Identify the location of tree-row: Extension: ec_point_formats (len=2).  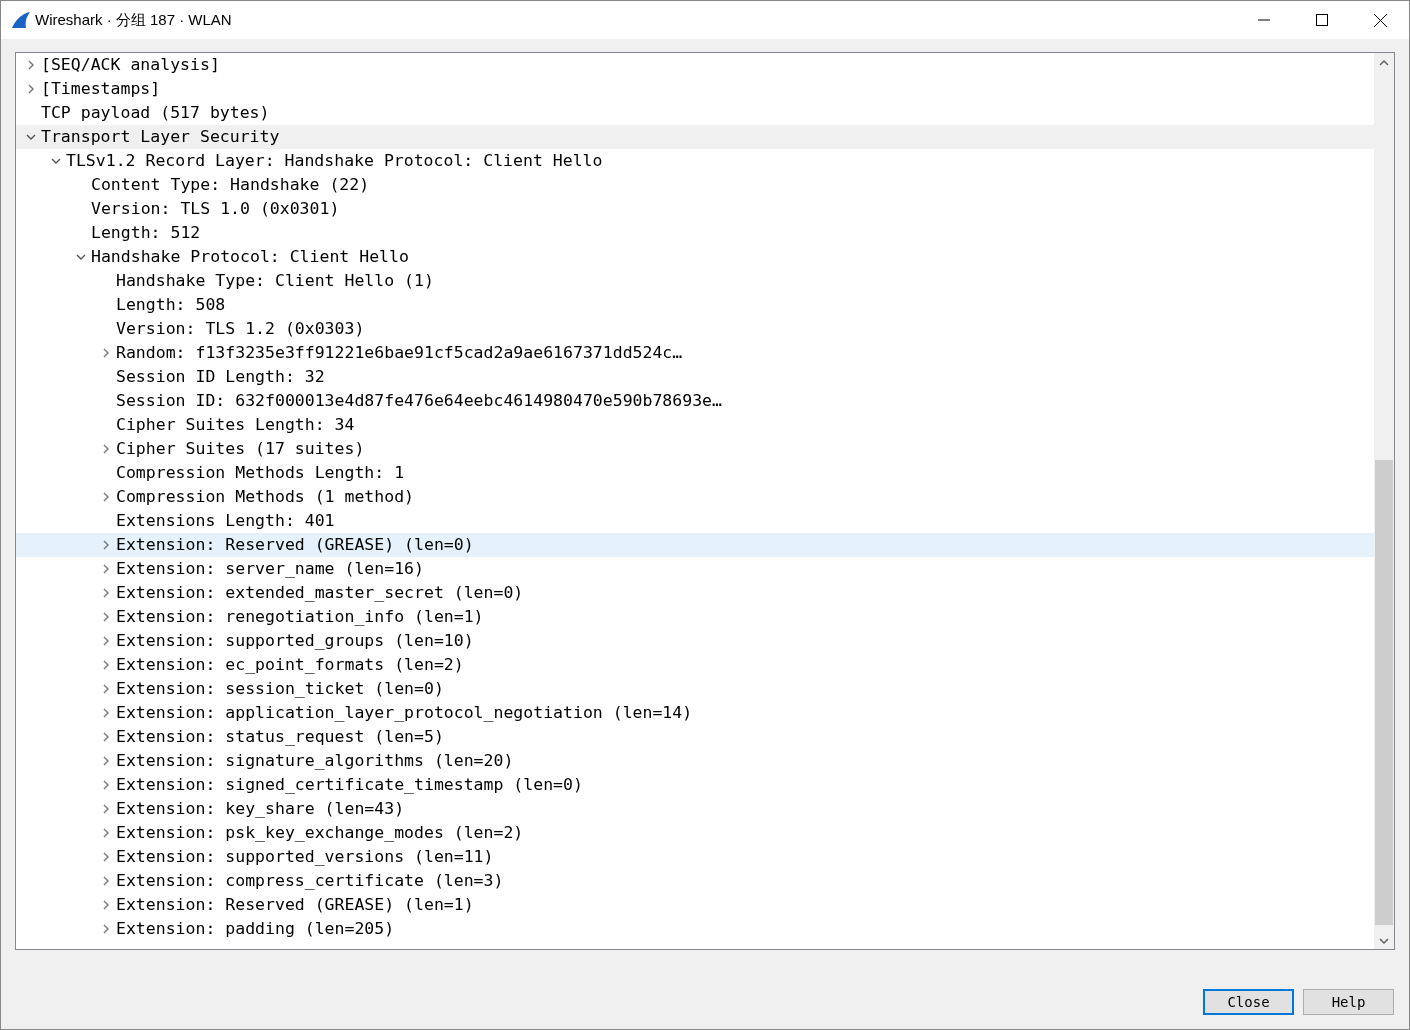
(695, 665).